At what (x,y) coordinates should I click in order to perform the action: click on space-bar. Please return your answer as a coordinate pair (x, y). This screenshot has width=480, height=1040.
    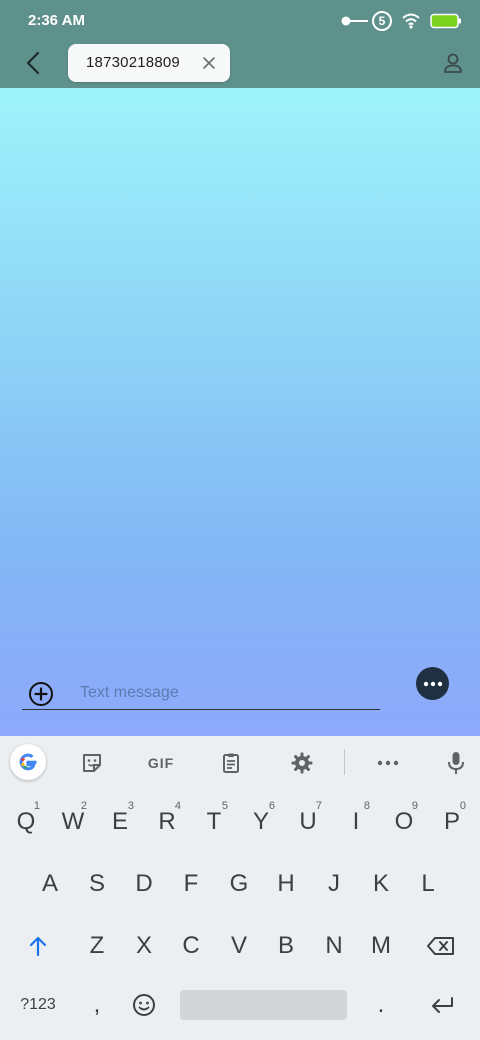
    Looking at the image, I should click on (263, 1005).